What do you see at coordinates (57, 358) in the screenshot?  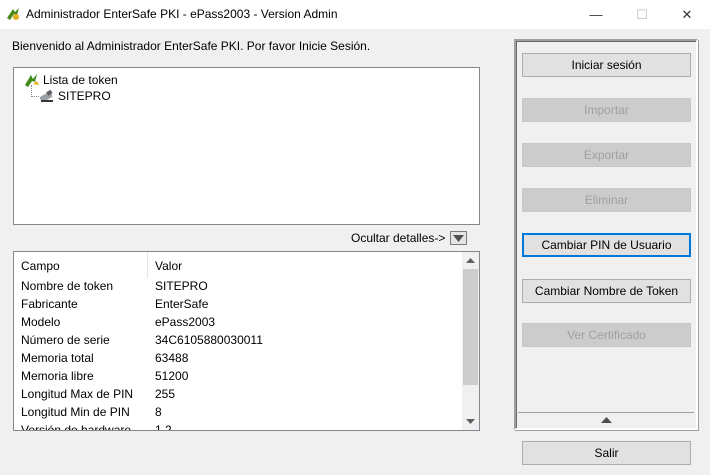 I see `row-field: Memoria total` at bounding box center [57, 358].